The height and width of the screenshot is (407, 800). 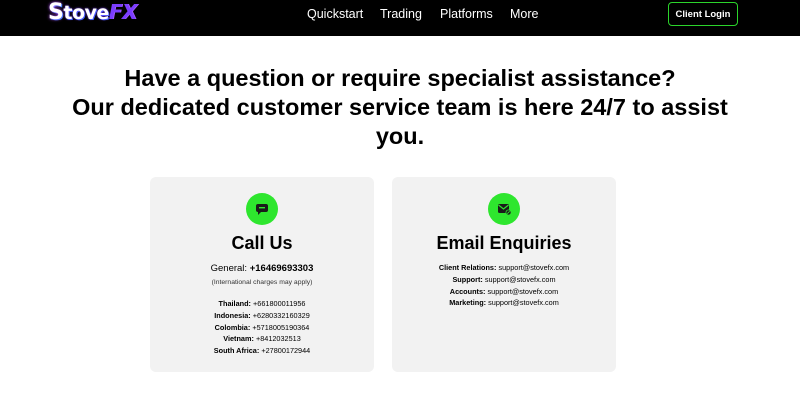 What do you see at coordinates (335, 14) in the screenshot?
I see `nav-quickstart: Quickstart` at bounding box center [335, 14].